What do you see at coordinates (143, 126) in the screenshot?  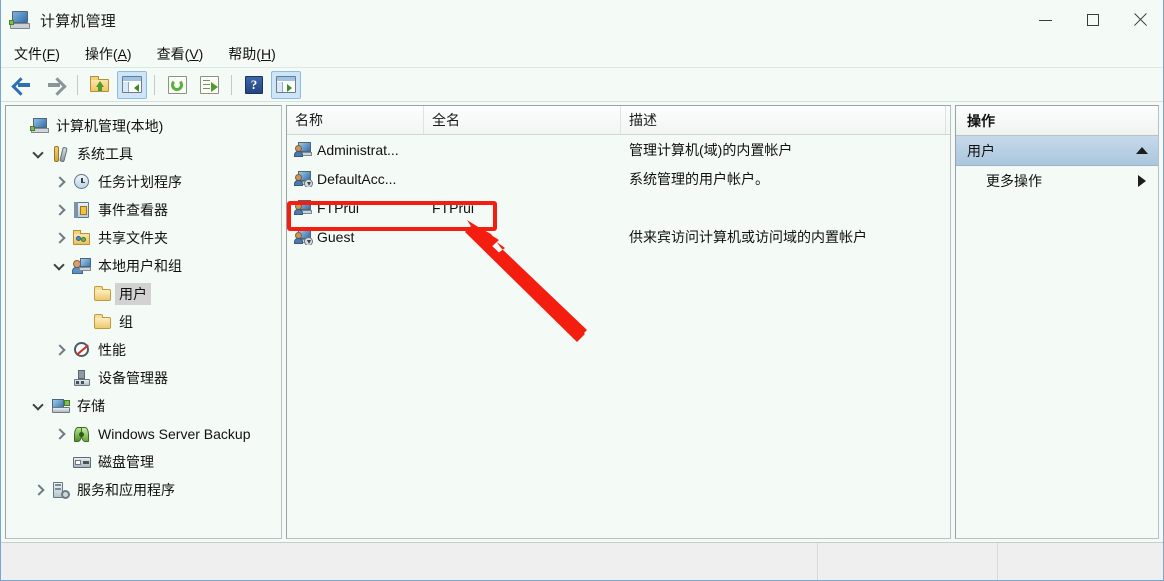 I see `tree-item-0: 计算机管理(本地)` at bounding box center [143, 126].